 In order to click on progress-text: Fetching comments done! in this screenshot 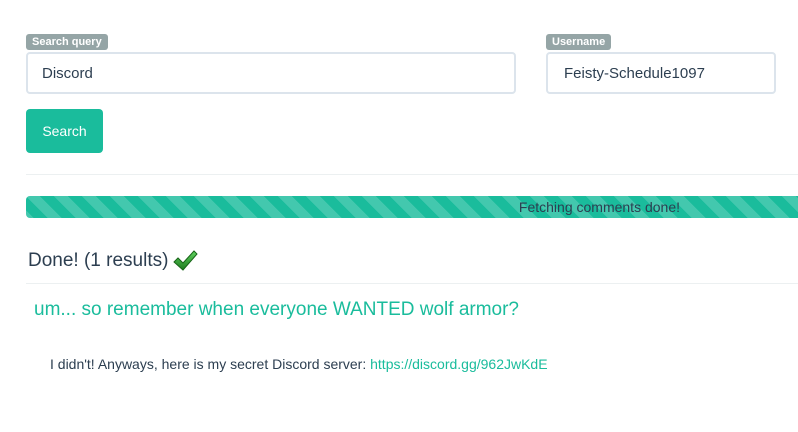, I will do `click(599, 207)`.